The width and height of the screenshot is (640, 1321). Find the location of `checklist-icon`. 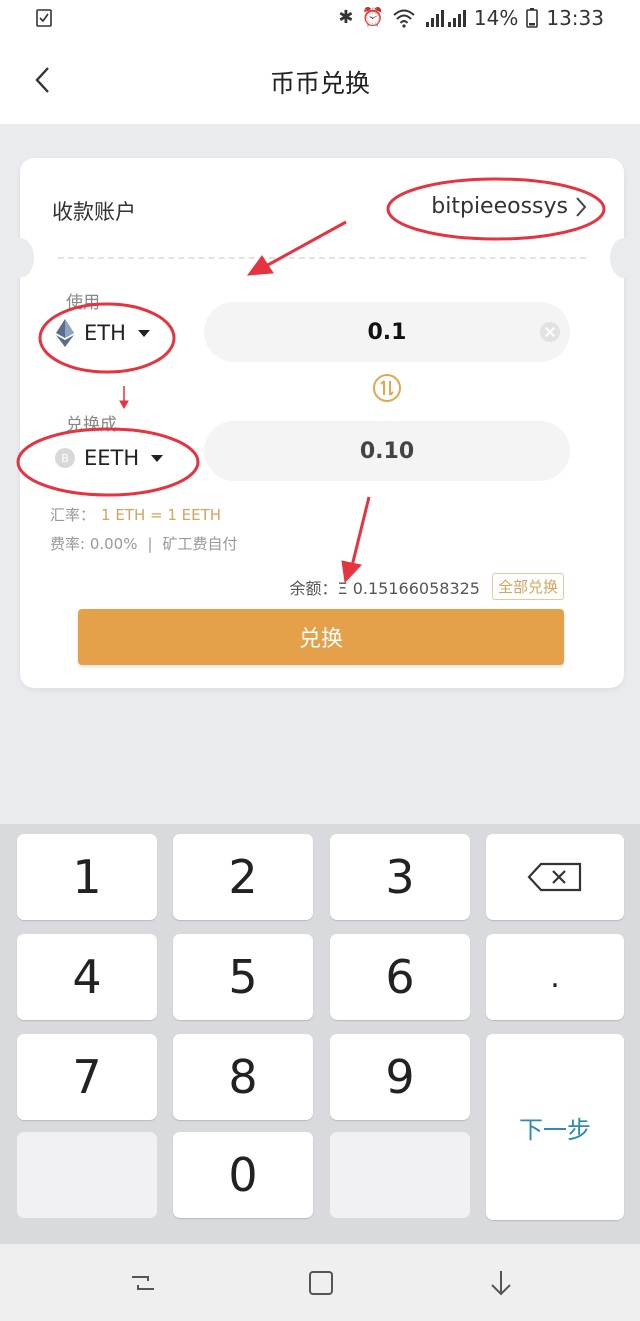

checklist-icon is located at coordinates (44, 18).